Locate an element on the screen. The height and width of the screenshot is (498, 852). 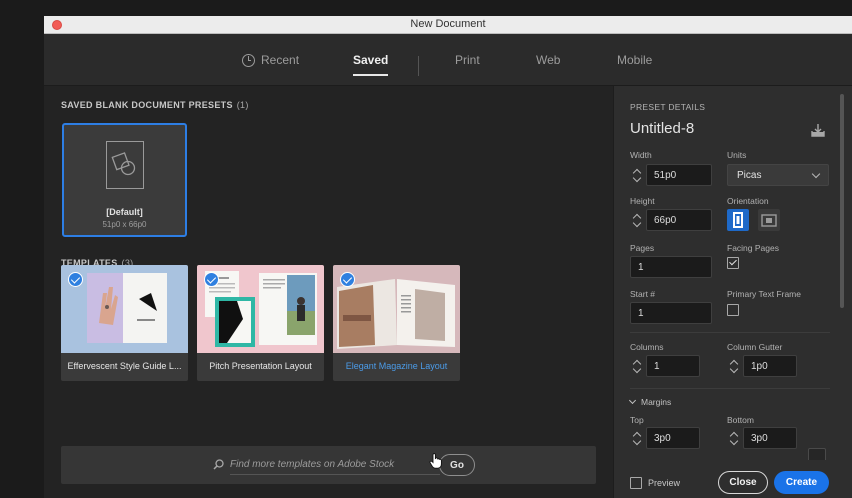
margins-section-toggle: Margins is located at coordinates (650, 401).